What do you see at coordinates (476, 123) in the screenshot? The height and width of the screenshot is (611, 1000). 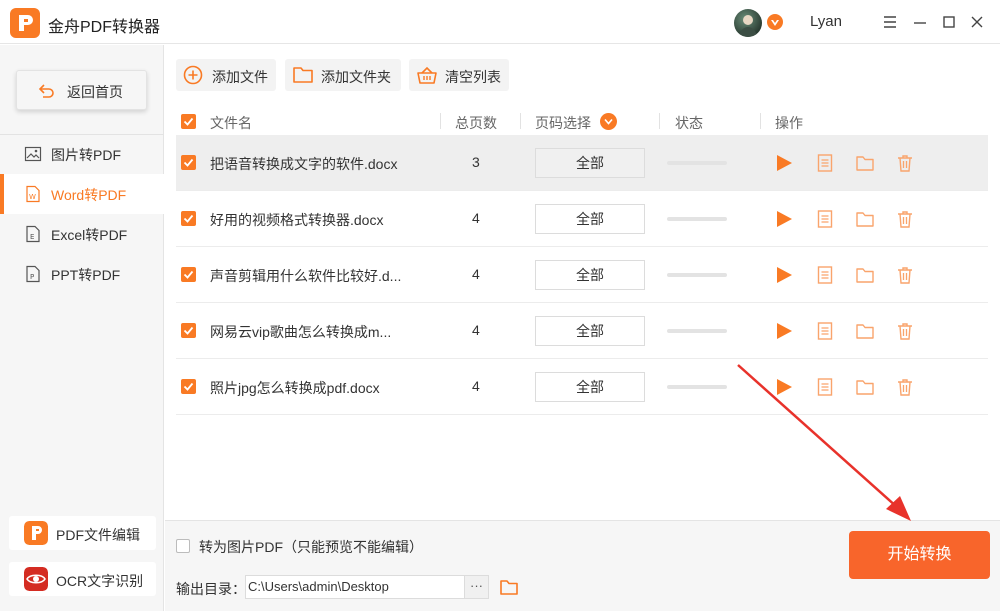 I see `header-total-pages: 总页数` at bounding box center [476, 123].